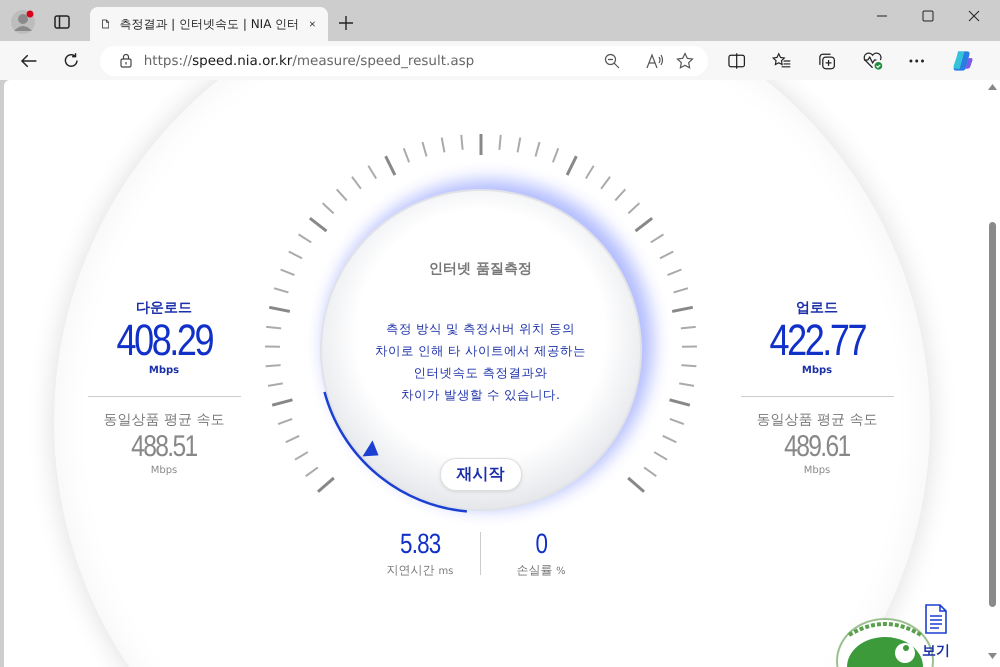 The image size is (1000, 667). I want to click on speed-value: 408.29, so click(164, 341).